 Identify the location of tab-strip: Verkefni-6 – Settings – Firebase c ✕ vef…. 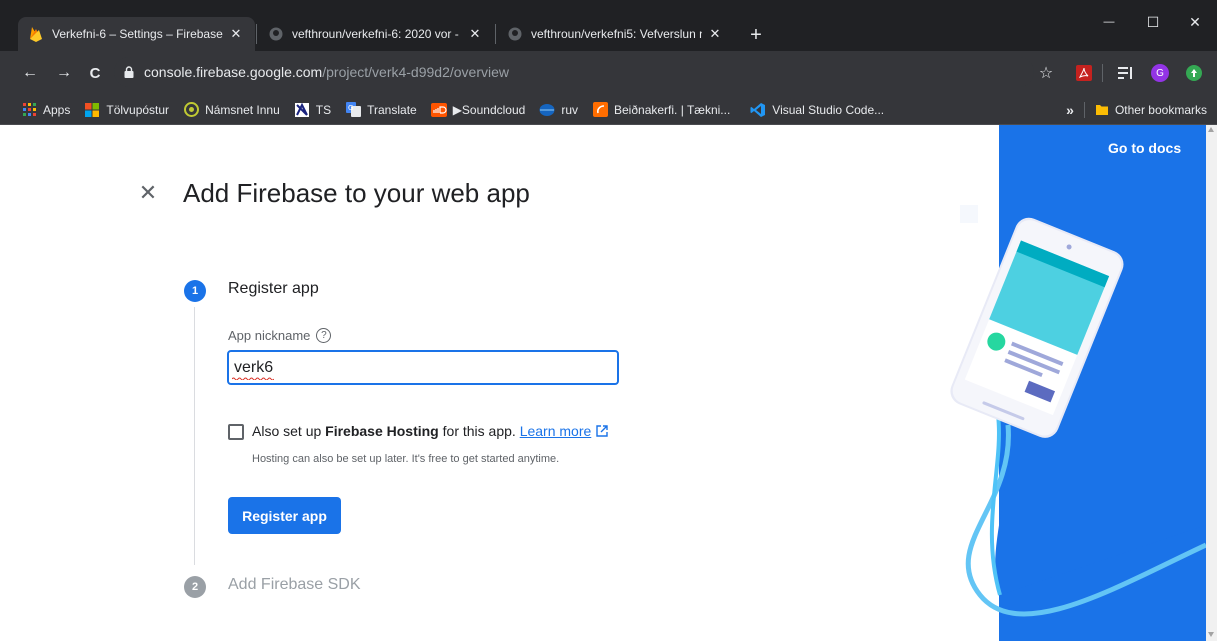
(608, 26).